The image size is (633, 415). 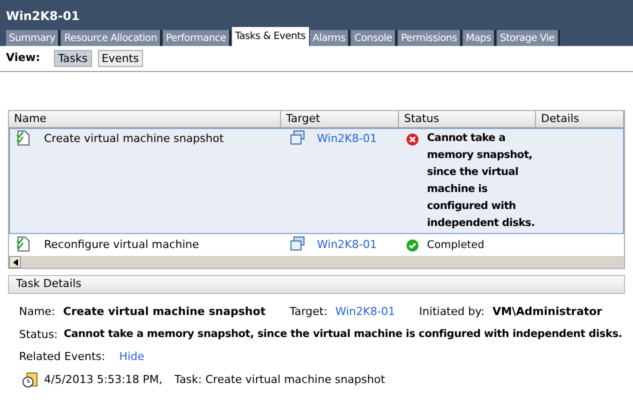 What do you see at coordinates (309, 312) in the screenshot?
I see `field-label: Target:` at bounding box center [309, 312].